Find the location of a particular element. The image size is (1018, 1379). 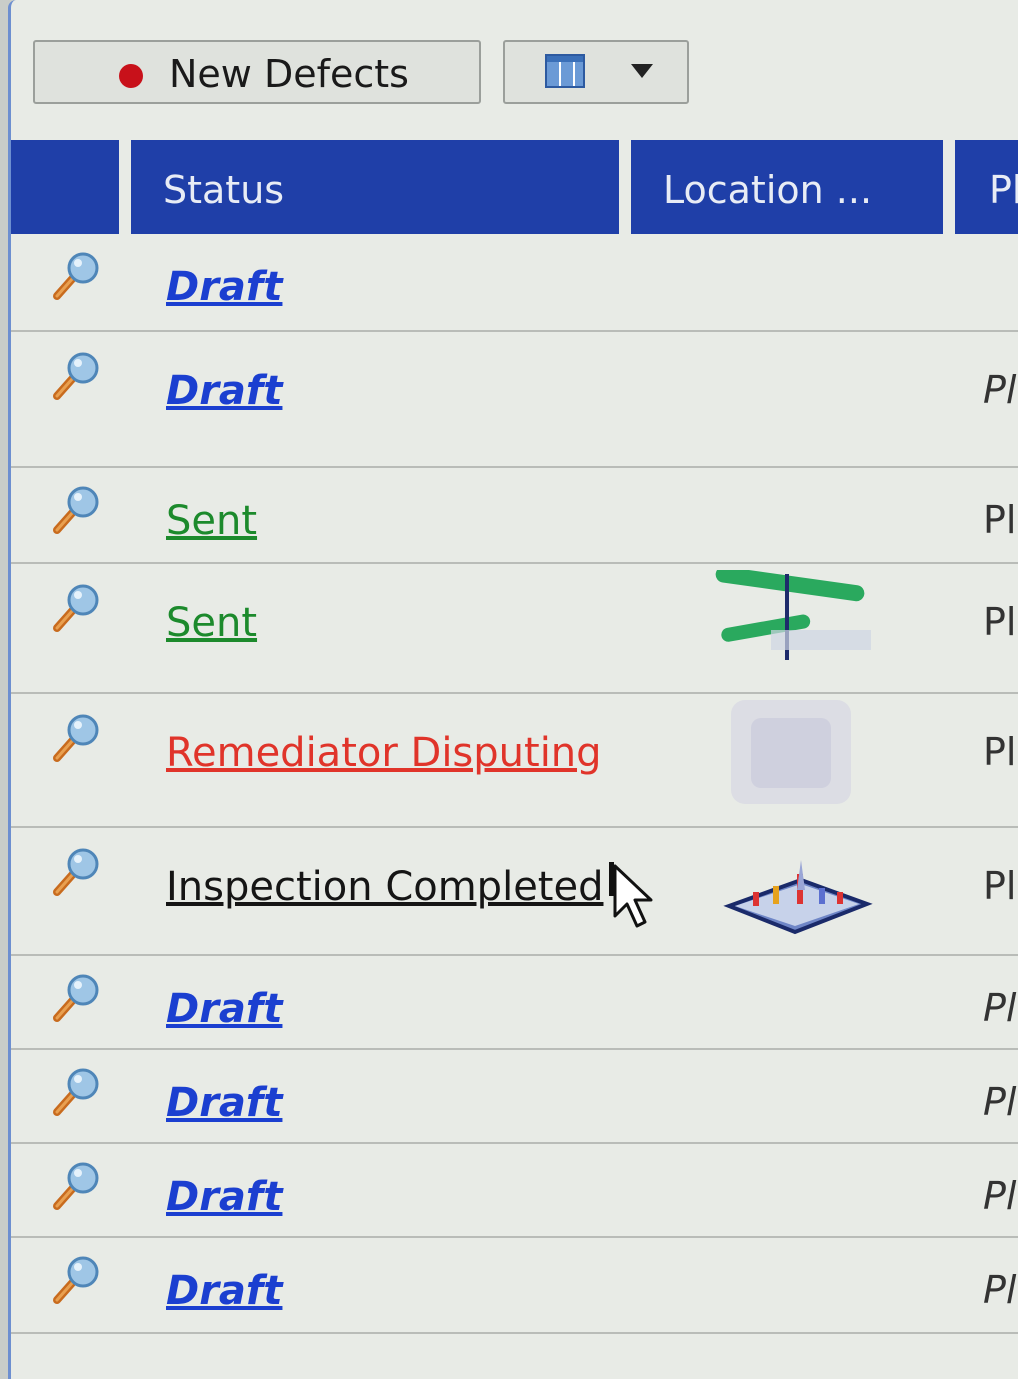

column-header-icon is located at coordinates (65, 187).